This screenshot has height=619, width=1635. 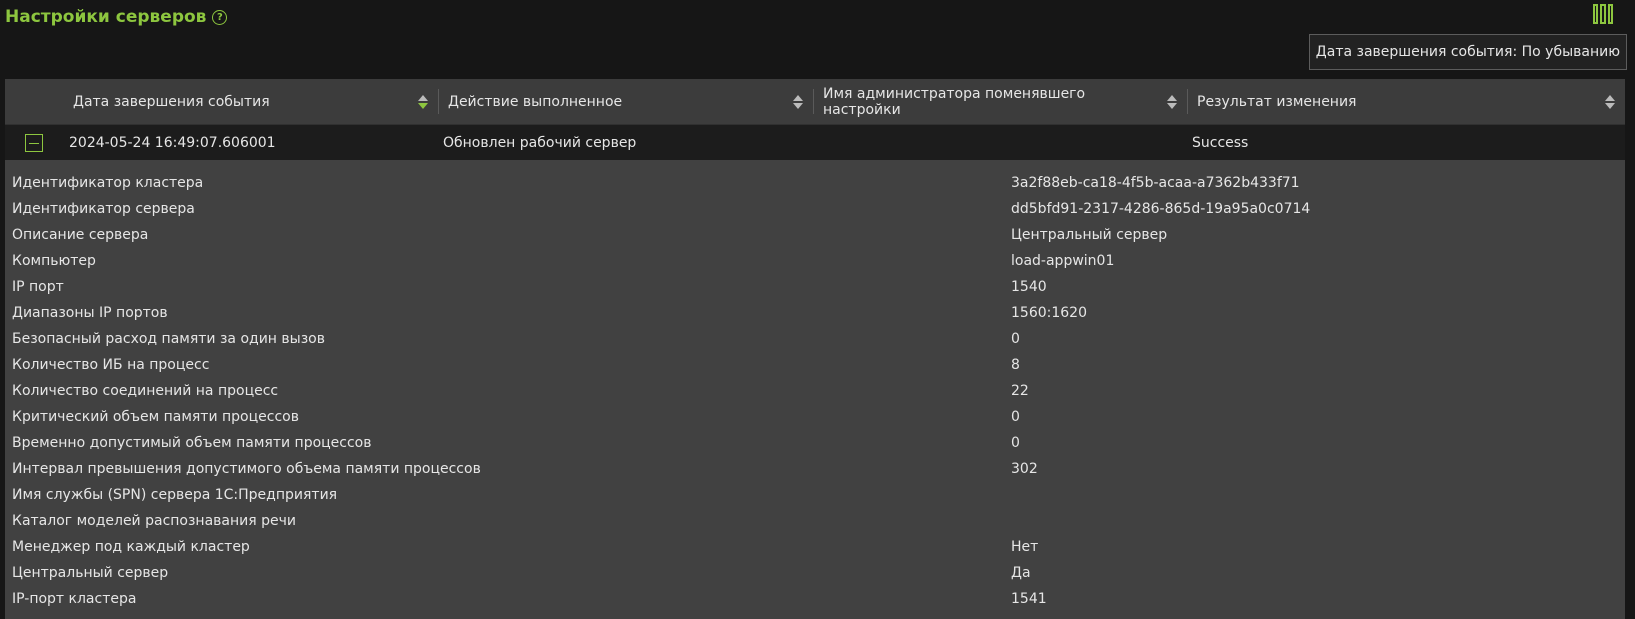 What do you see at coordinates (1406, 101) in the screenshot?
I see `column-header-result: Результат изменения` at bounding box center [1406, 101].